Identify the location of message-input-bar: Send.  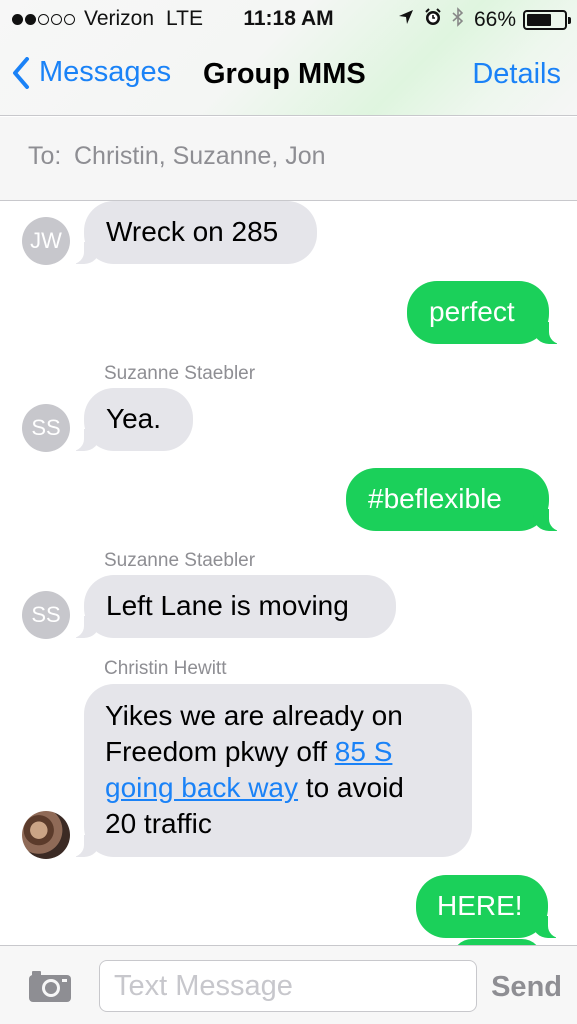
(288, 984).